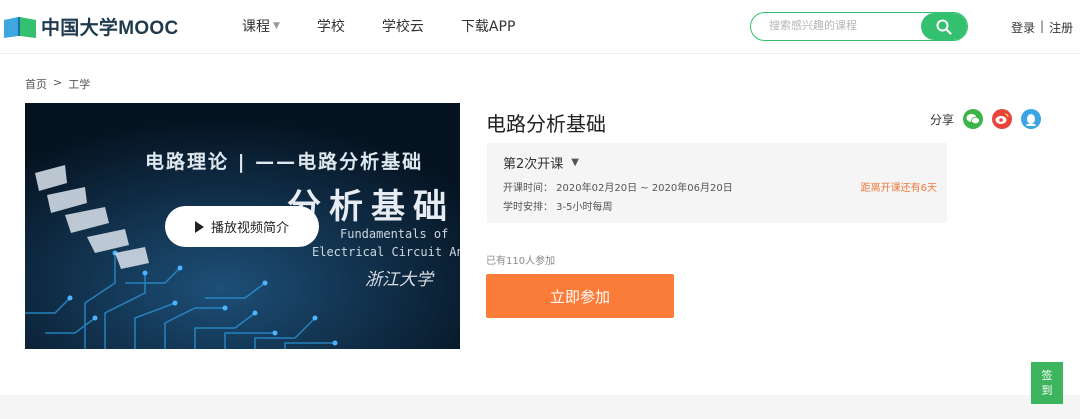 The image size is (1080, 419). What do you see at coordinates (1002, 119) in the screenshot?
I see `weibo-share-icon` at bounding box center [1002, 119].